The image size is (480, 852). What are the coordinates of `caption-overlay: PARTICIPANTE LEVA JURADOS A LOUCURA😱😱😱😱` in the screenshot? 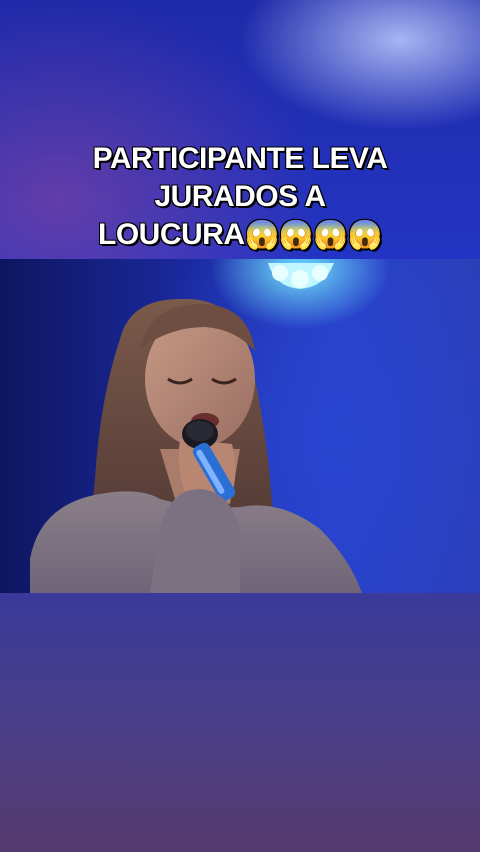 It's located at (240, 197).